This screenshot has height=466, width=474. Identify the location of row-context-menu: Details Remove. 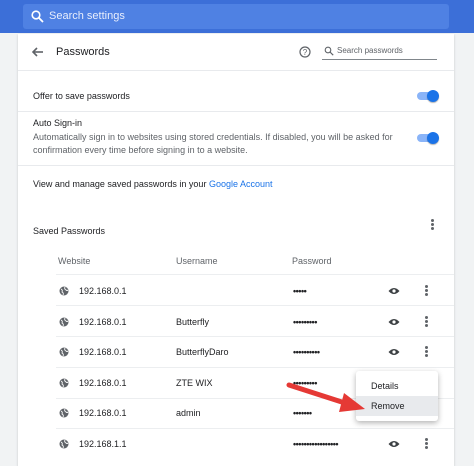
(397, 396).